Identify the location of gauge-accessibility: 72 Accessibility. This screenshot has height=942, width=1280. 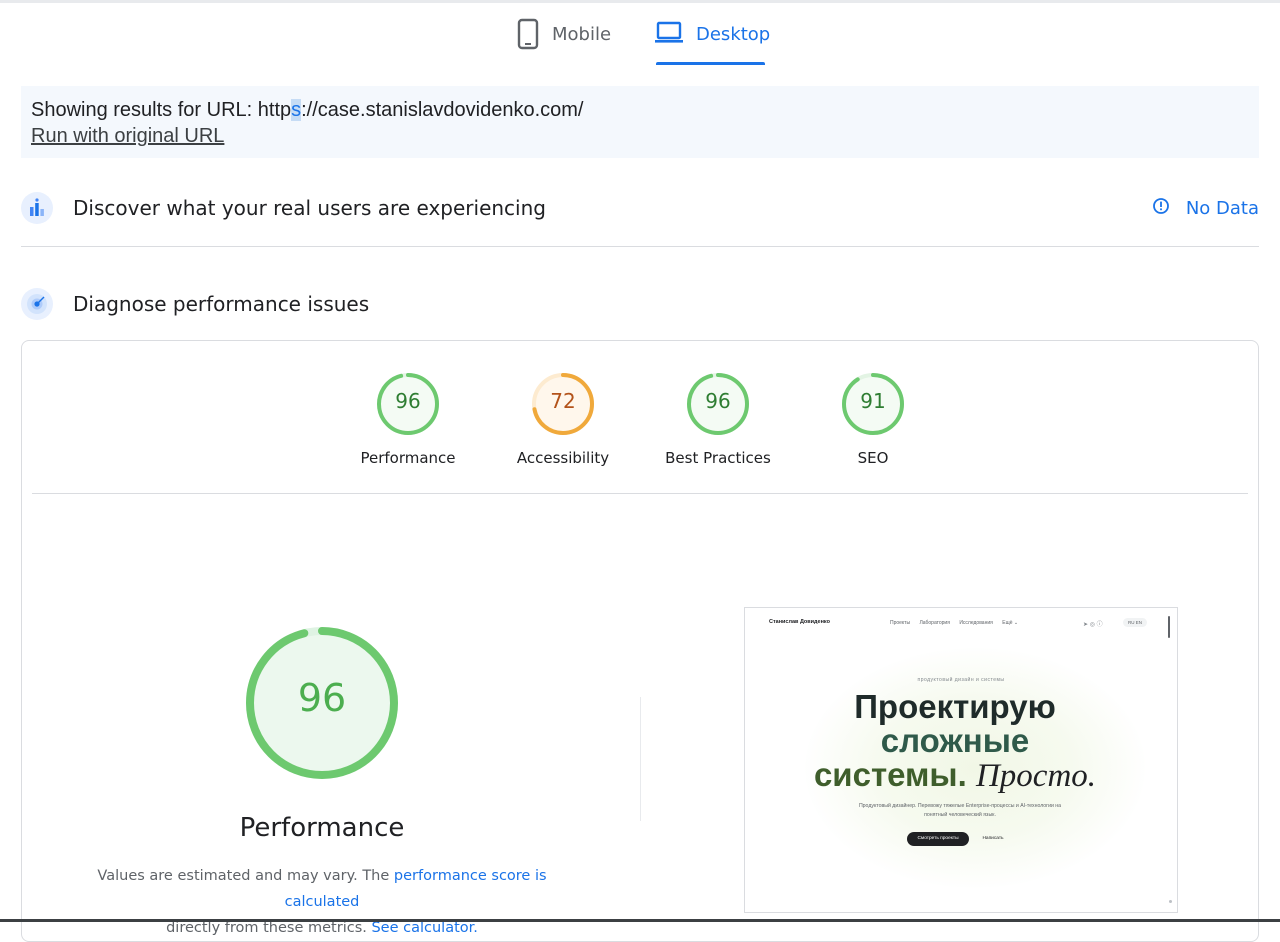
(563, 419).